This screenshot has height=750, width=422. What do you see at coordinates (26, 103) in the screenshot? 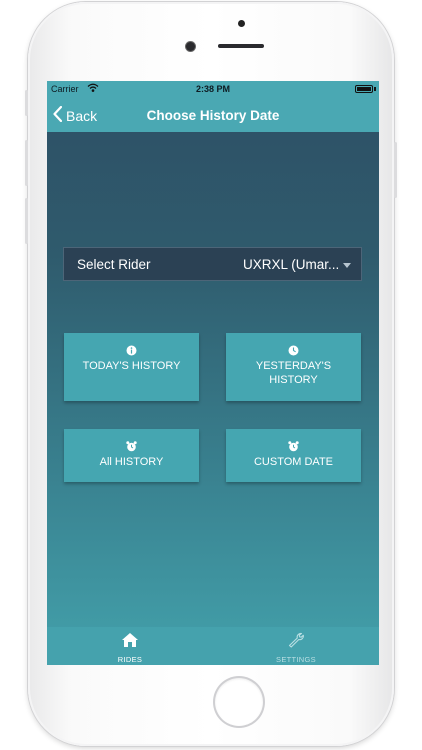
I see `mute-switch` at bounding box center [26, 103].